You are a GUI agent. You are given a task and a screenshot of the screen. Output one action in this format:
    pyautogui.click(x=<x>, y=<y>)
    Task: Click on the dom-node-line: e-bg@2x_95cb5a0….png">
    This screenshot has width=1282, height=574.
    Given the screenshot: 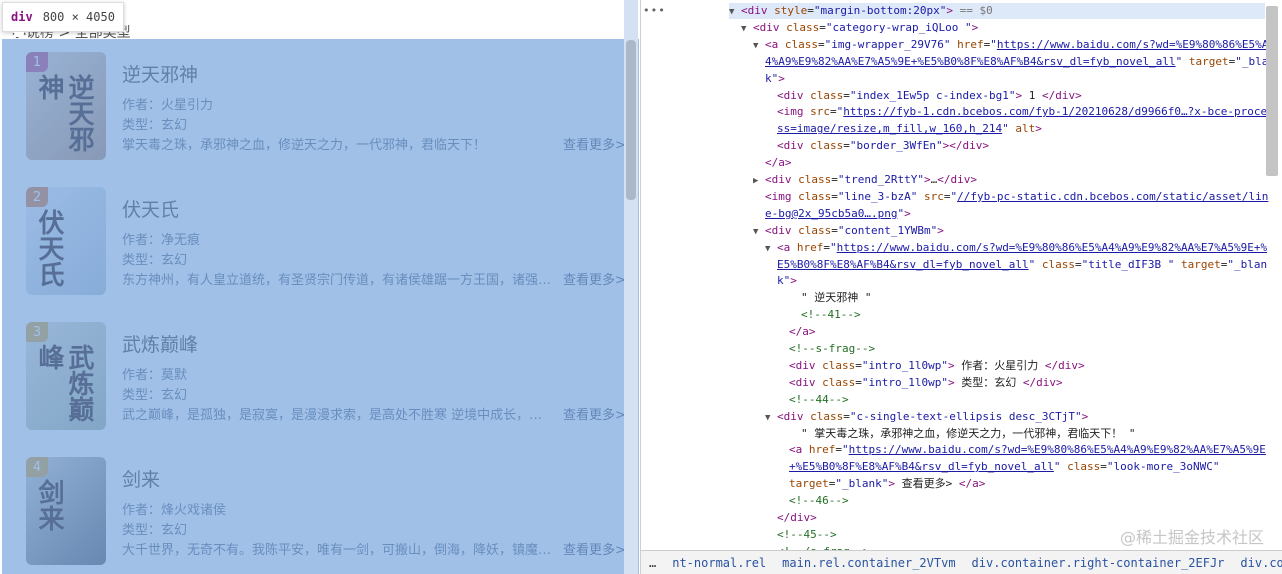 What is the action you would take?
    pyautogui.click(x=832, y=214)
    